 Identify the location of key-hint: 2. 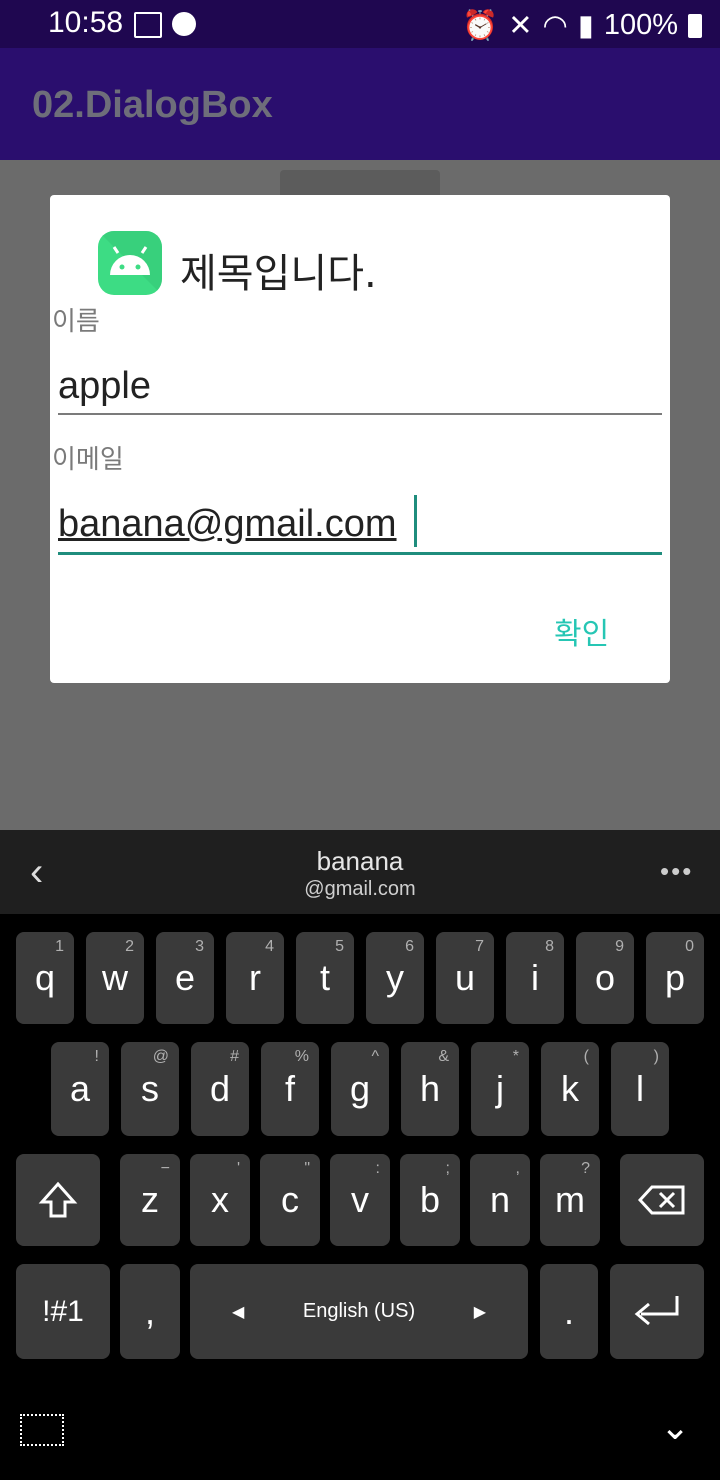
(129, 946).